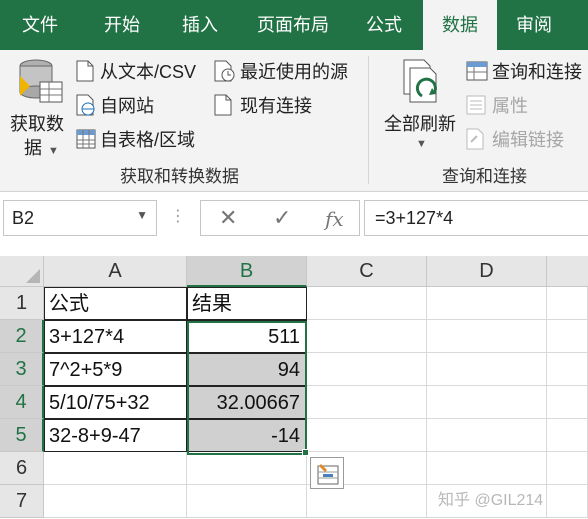  Describe the element at coordinates (487, 336) in the screenshot. I see `cell-d2` at that location.